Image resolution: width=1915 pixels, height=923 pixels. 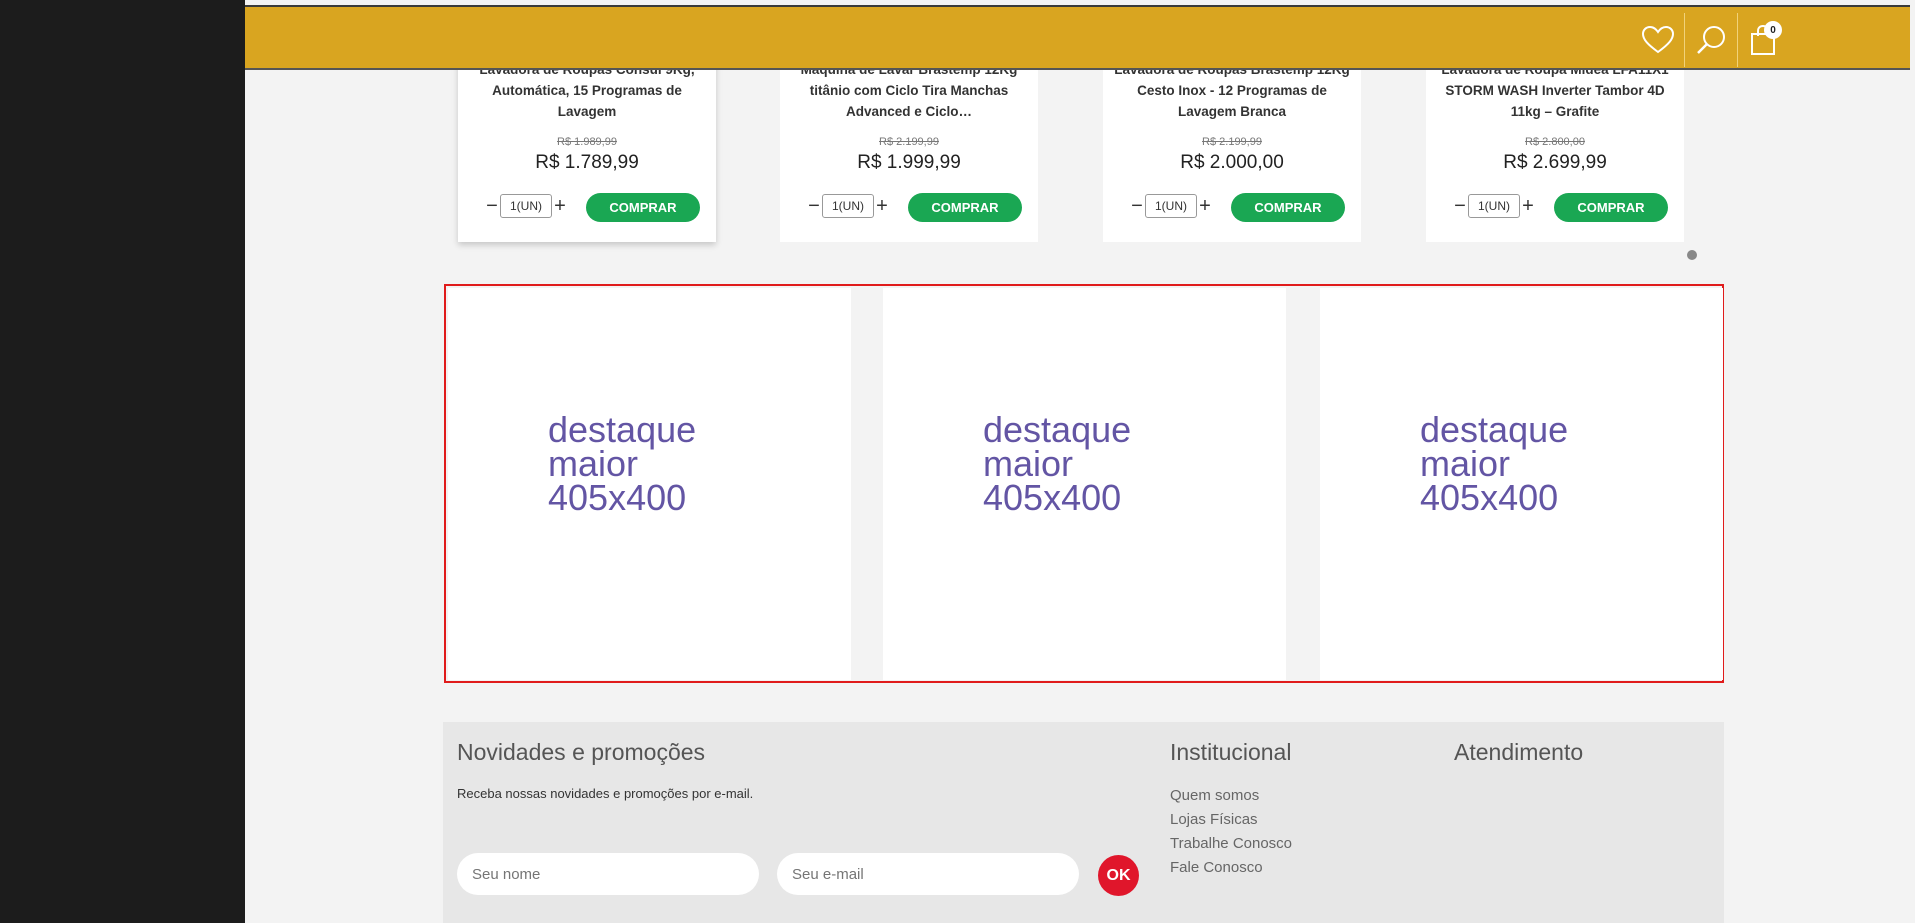 I want to click on header-bar: 0, so click(x=1077, y=37).